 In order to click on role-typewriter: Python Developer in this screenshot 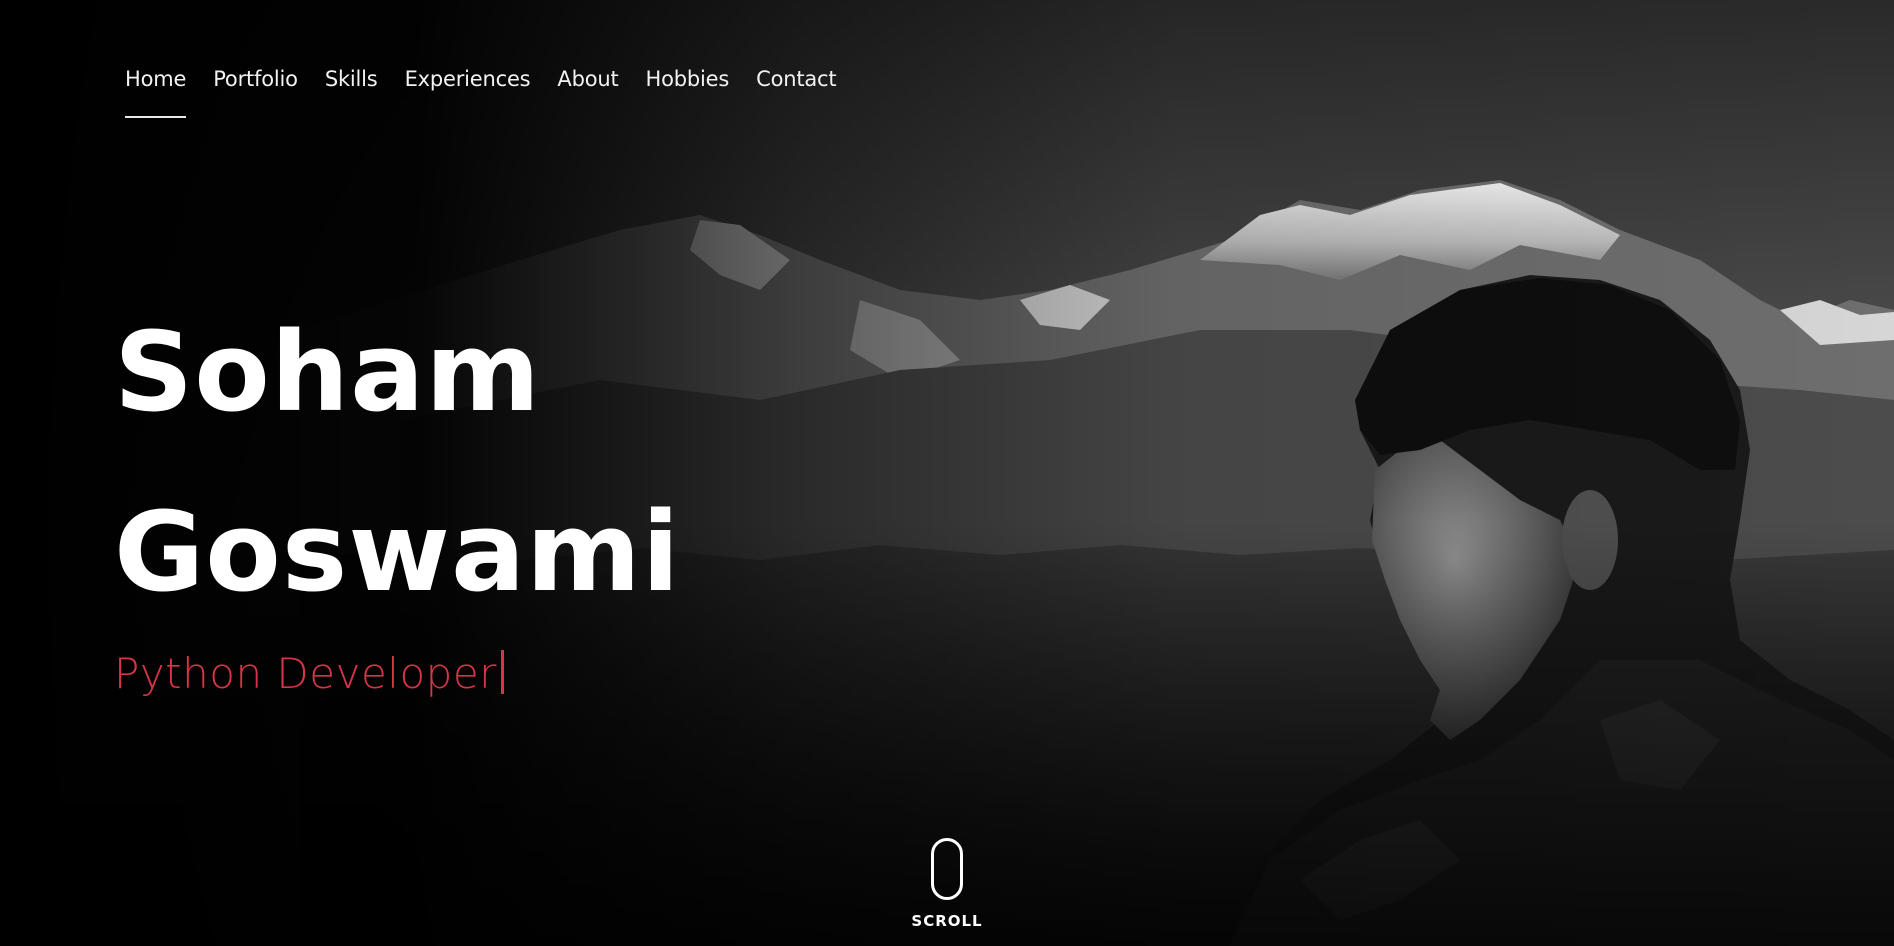, I will do `click(397, 674)`.